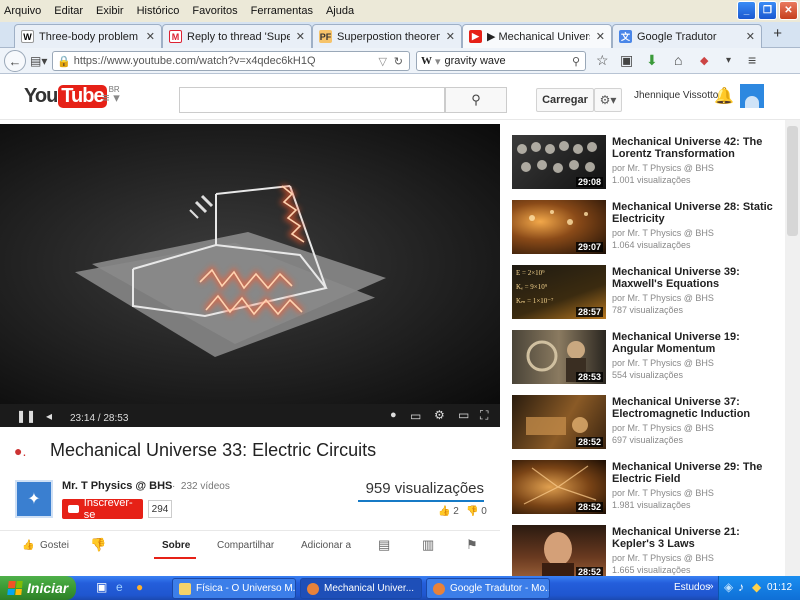  I want to click on subtitles-icon: ▭, so click(415, 416).